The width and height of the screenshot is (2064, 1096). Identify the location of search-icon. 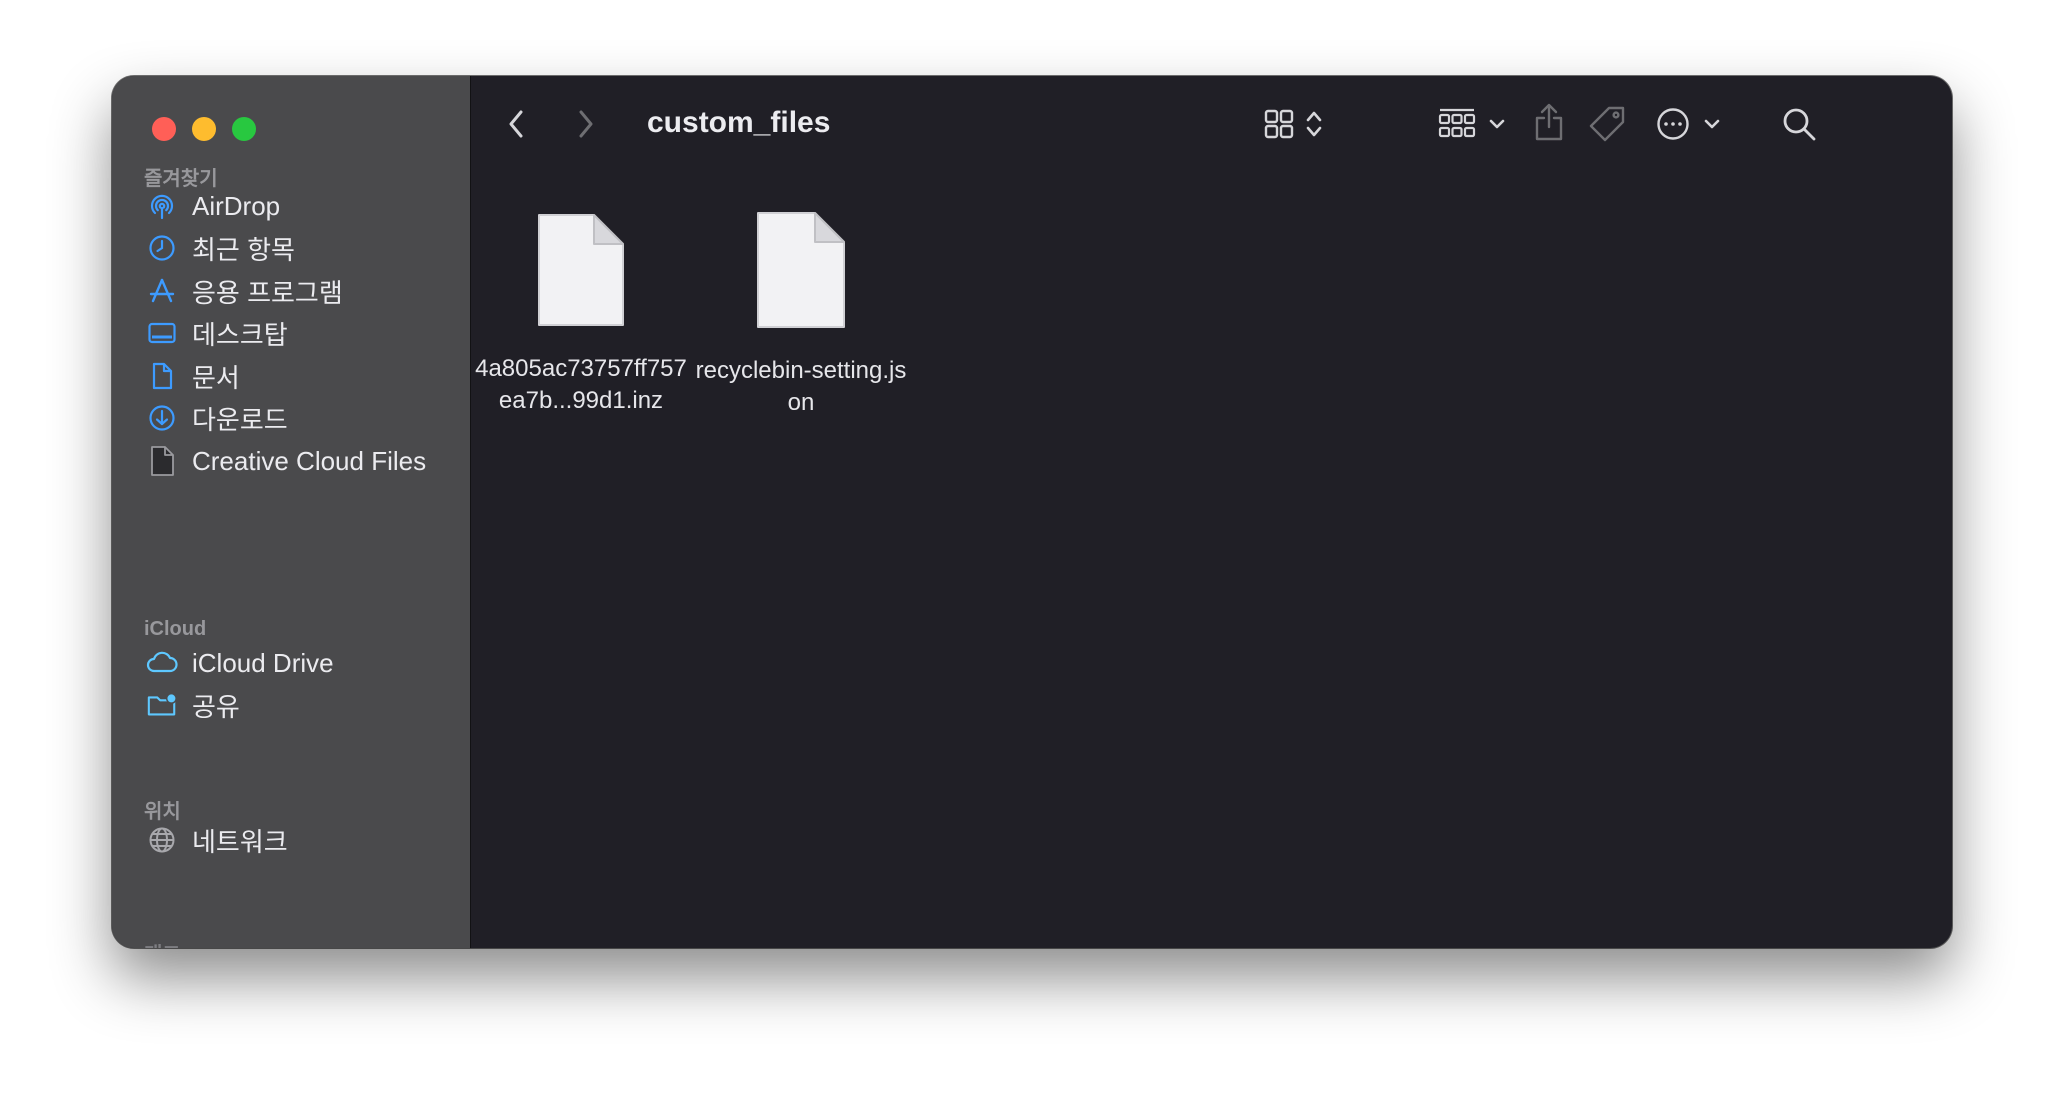
(1799, 126).